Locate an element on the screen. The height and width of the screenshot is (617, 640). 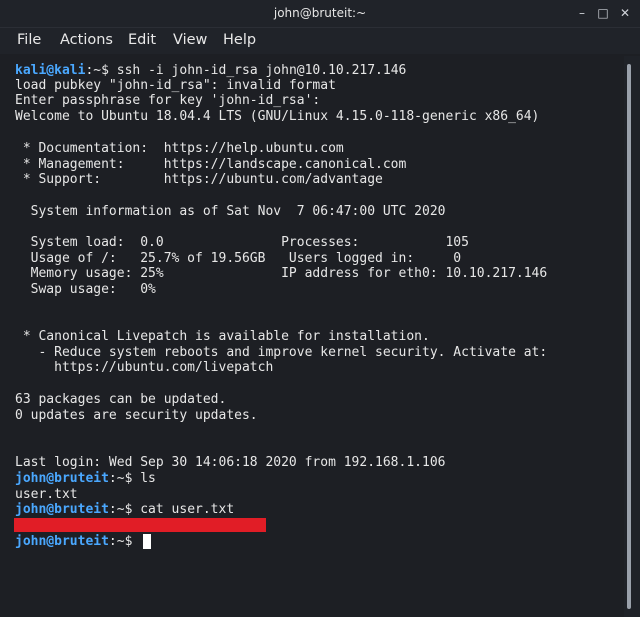
terminal-line: * Support: https://ubuntu.com/advantage is located at coordinates (199, 179).